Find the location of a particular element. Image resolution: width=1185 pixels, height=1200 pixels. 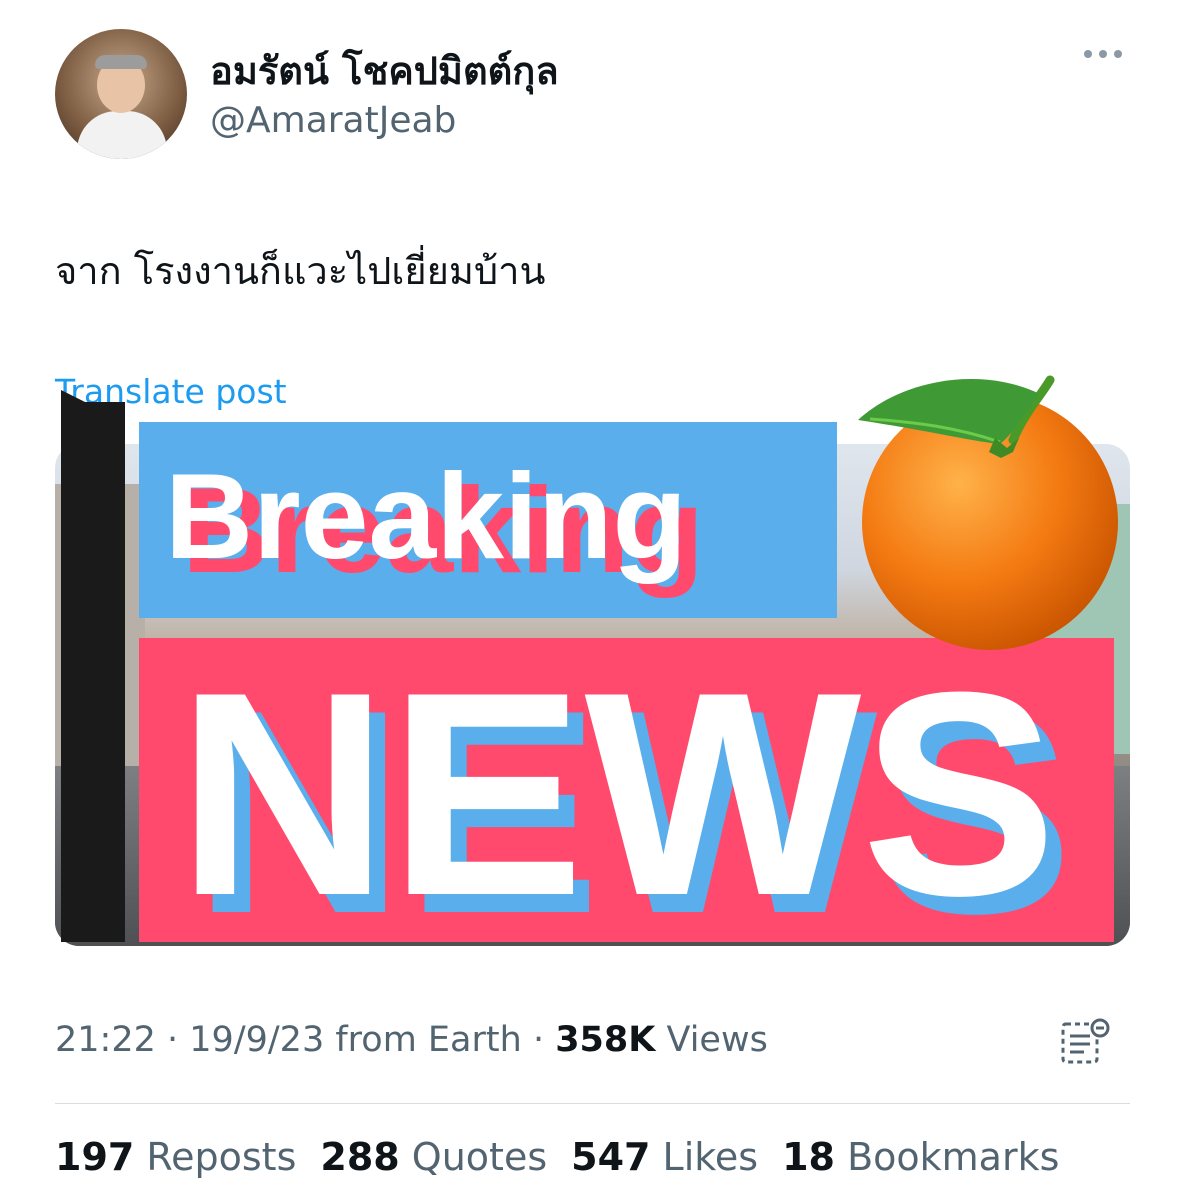

more-options-button is located at coordinates (1103, 54).